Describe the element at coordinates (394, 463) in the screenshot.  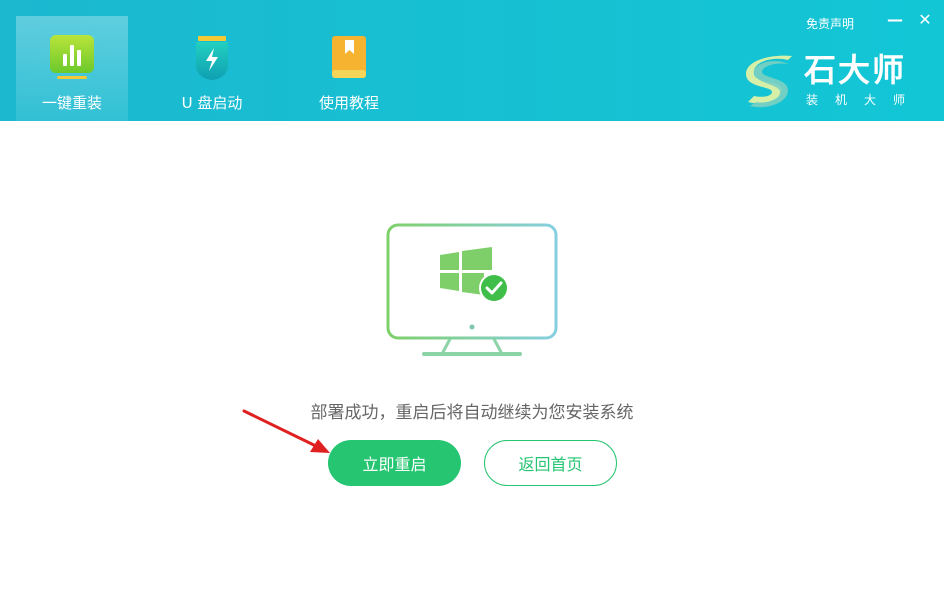
I see `restart-now-button: 立即重启` at that location.